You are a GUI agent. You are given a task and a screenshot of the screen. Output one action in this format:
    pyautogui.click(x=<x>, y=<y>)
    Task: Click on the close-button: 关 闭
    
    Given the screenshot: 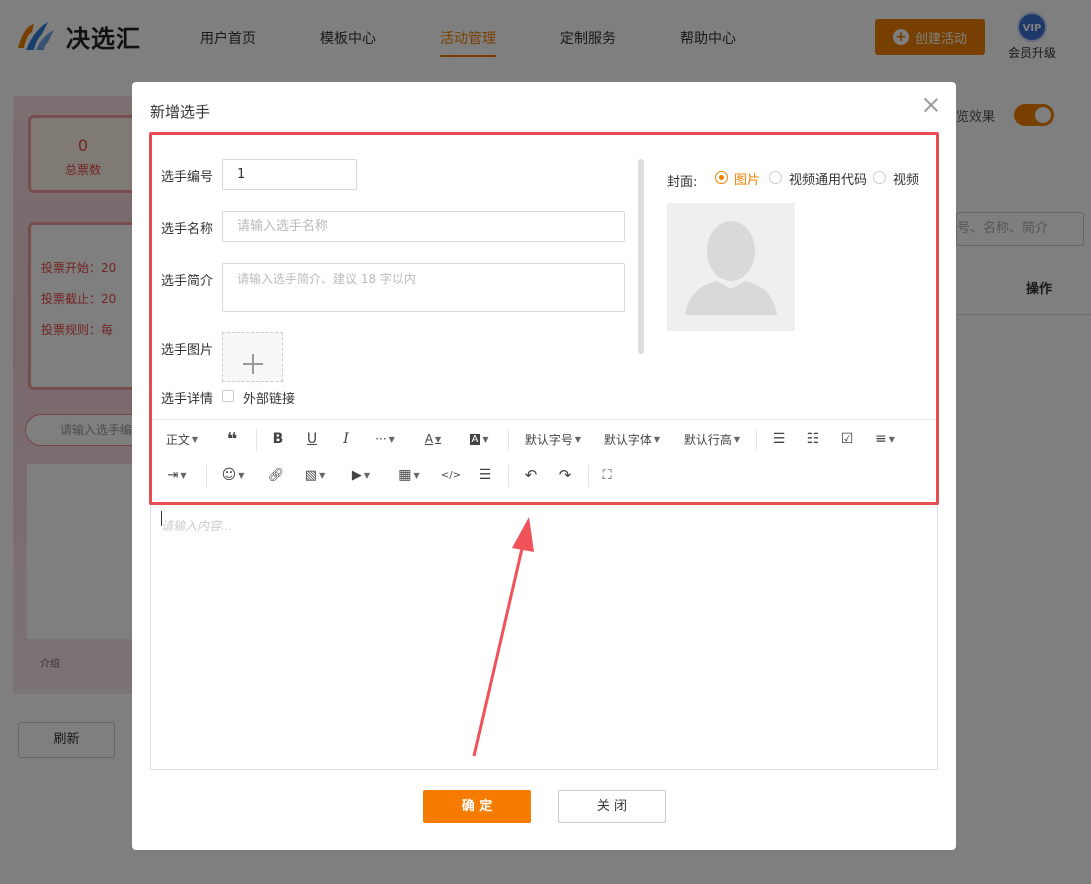 What is the action you would take?
    pyautogui.click(x=612, y=806)
    